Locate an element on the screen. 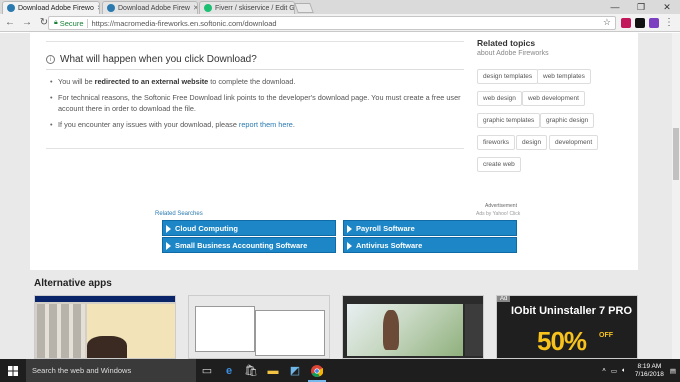 The image size is (680, 382). browser-menu-icon: ⋮ is located at coordinates (669, 22).